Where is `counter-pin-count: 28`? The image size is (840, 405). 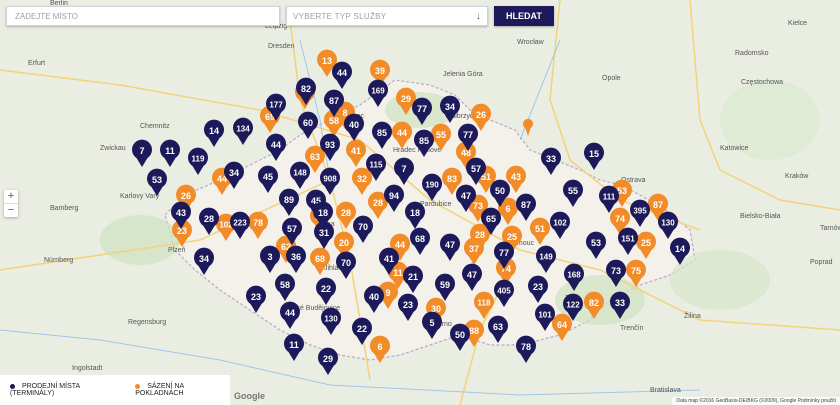 counter-pin-count: 28 is located at coordinates (378, 203).